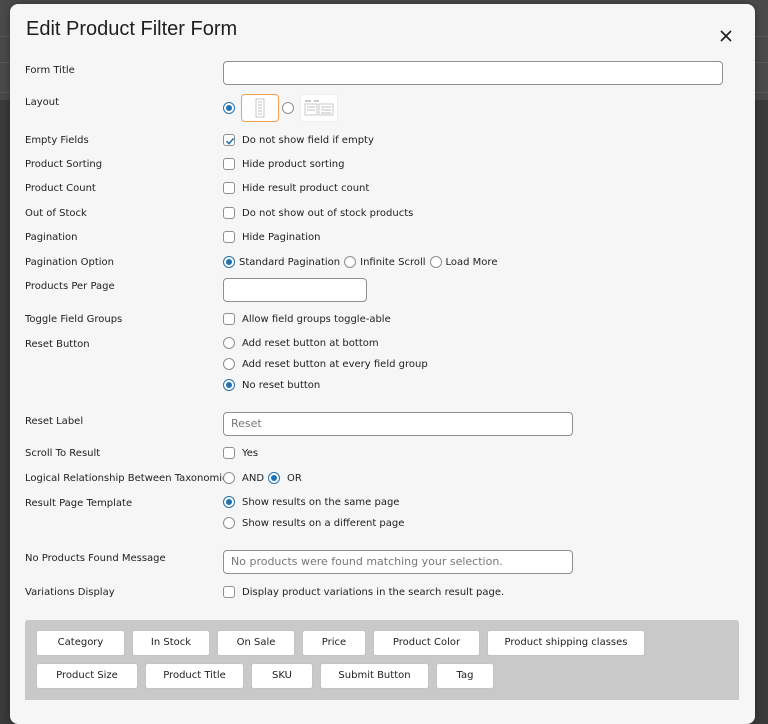  Describe the element at coordinates (280, 108) in the screenshot. I see `layout-options` at that location.